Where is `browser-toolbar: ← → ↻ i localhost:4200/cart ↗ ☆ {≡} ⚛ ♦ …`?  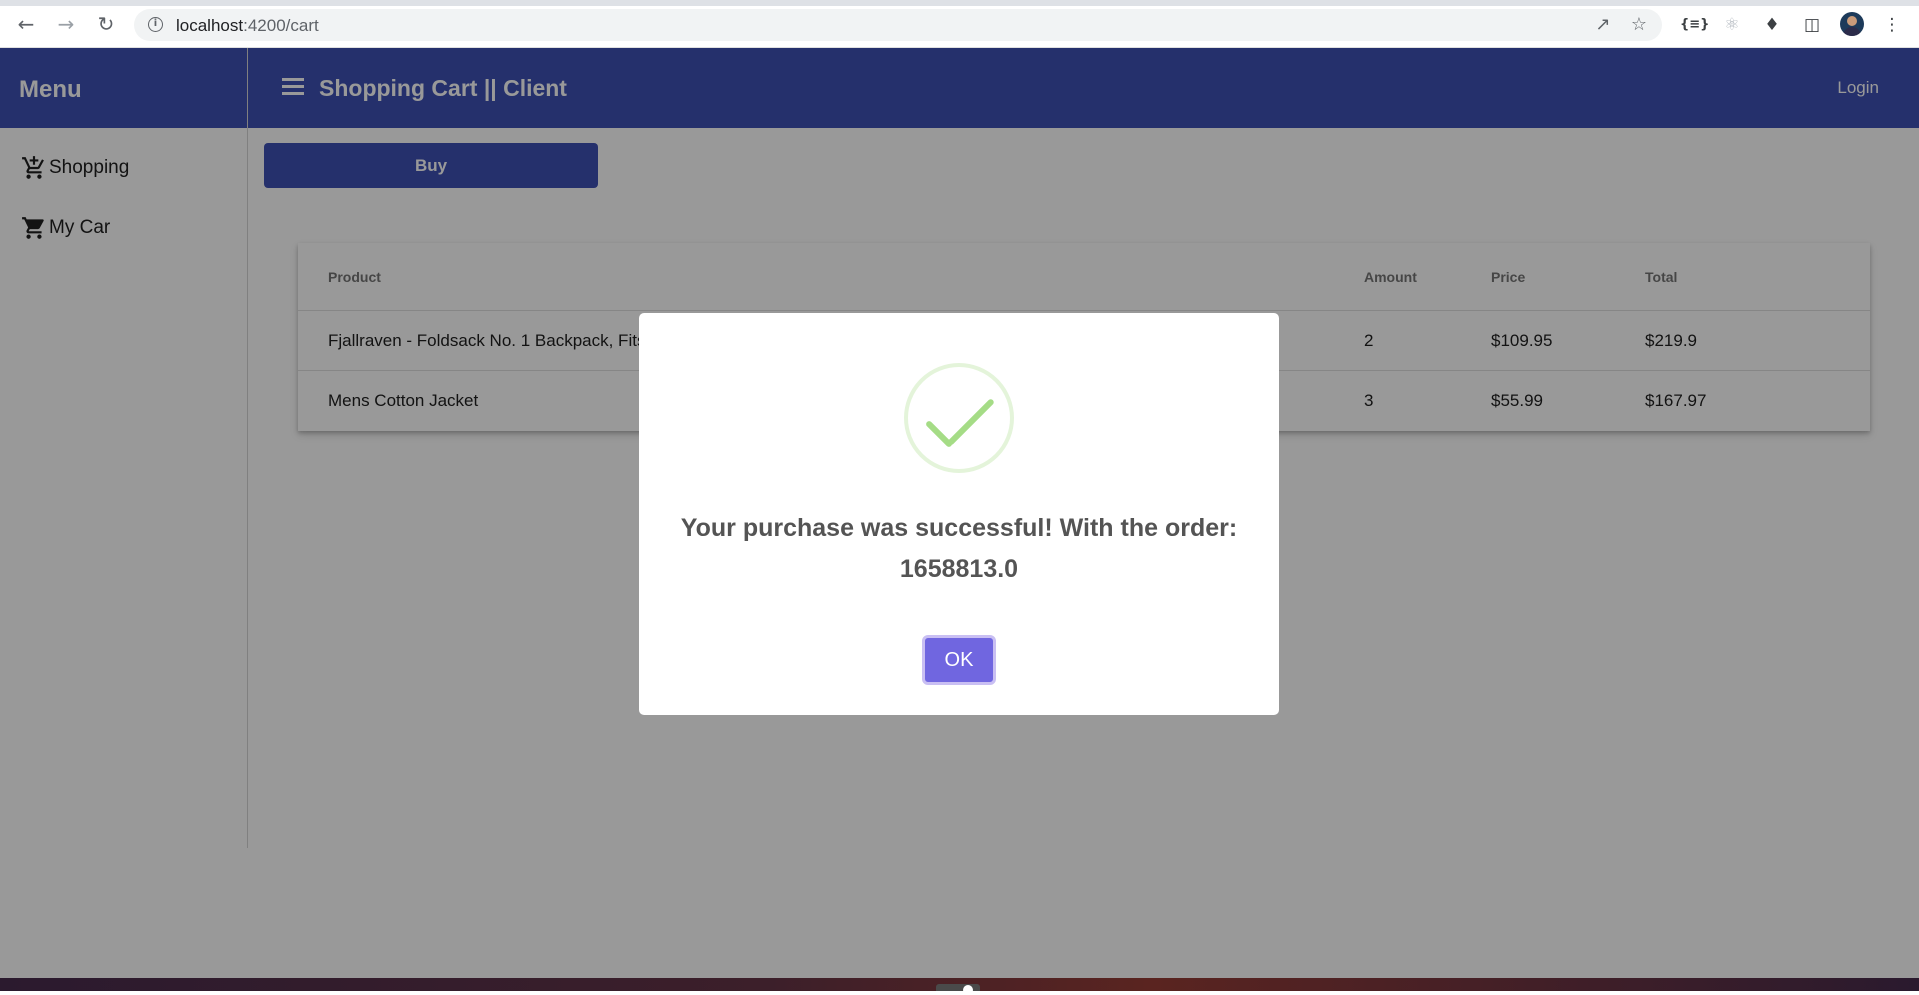
browser-toolbar: ← → ↻ i localhost:4200/cart ↗ ☆ {≡} ⚛ ♦ … is located at coordinates (959, 24).